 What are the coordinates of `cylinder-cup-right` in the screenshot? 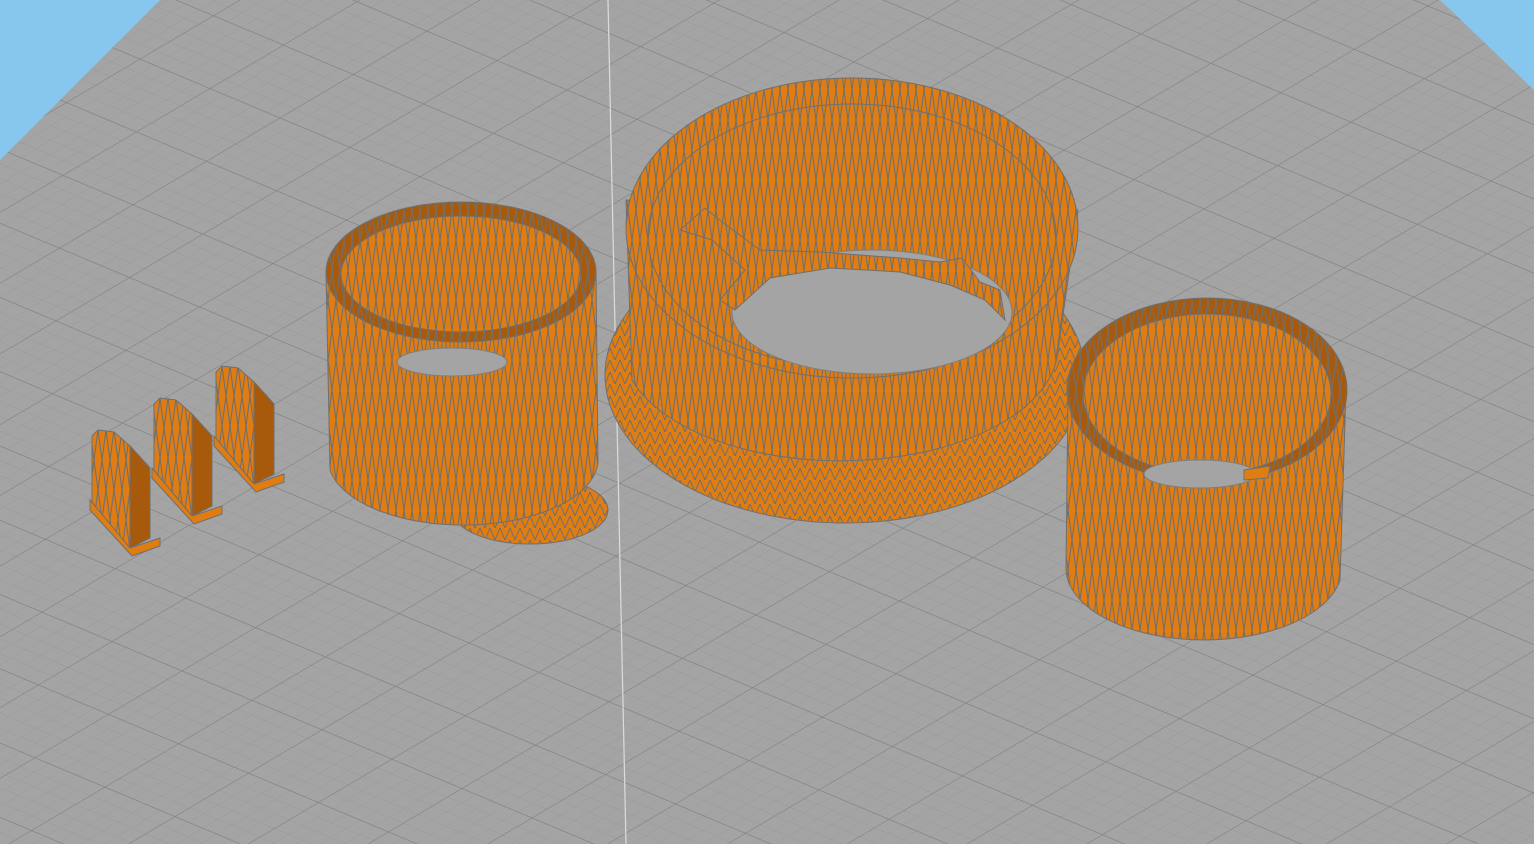 It's located at (1206, 469).